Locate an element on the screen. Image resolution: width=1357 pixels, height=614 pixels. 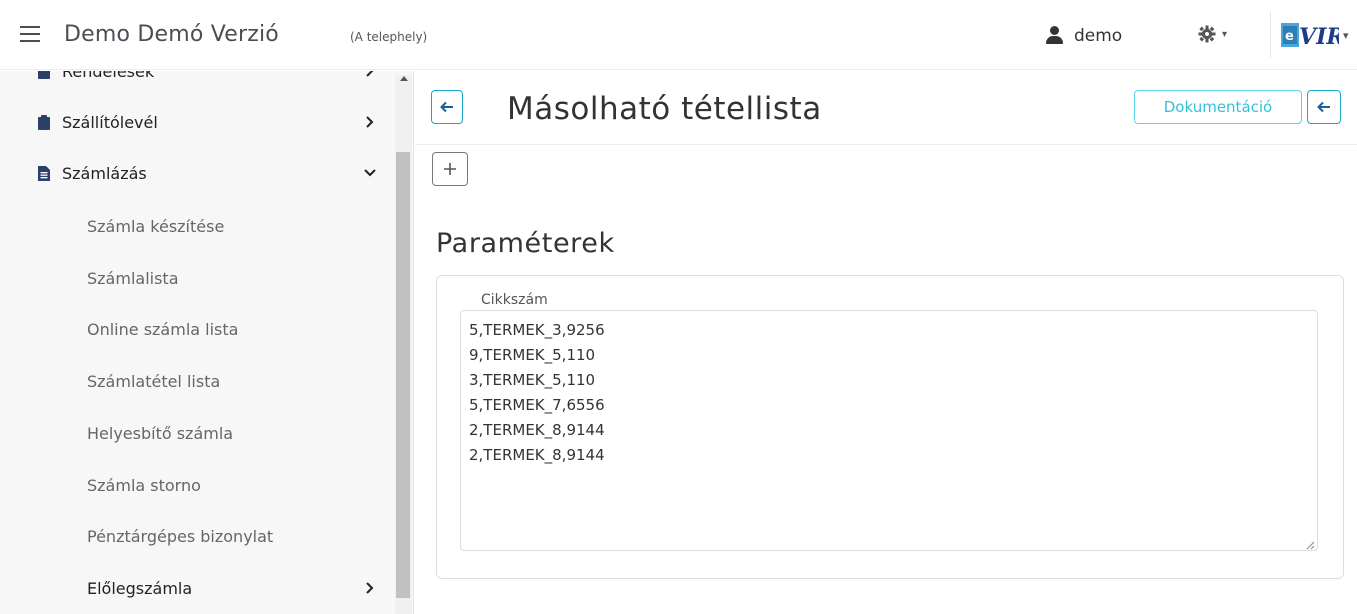
site-label: (A telephely) is located at coordinates (389, 37).